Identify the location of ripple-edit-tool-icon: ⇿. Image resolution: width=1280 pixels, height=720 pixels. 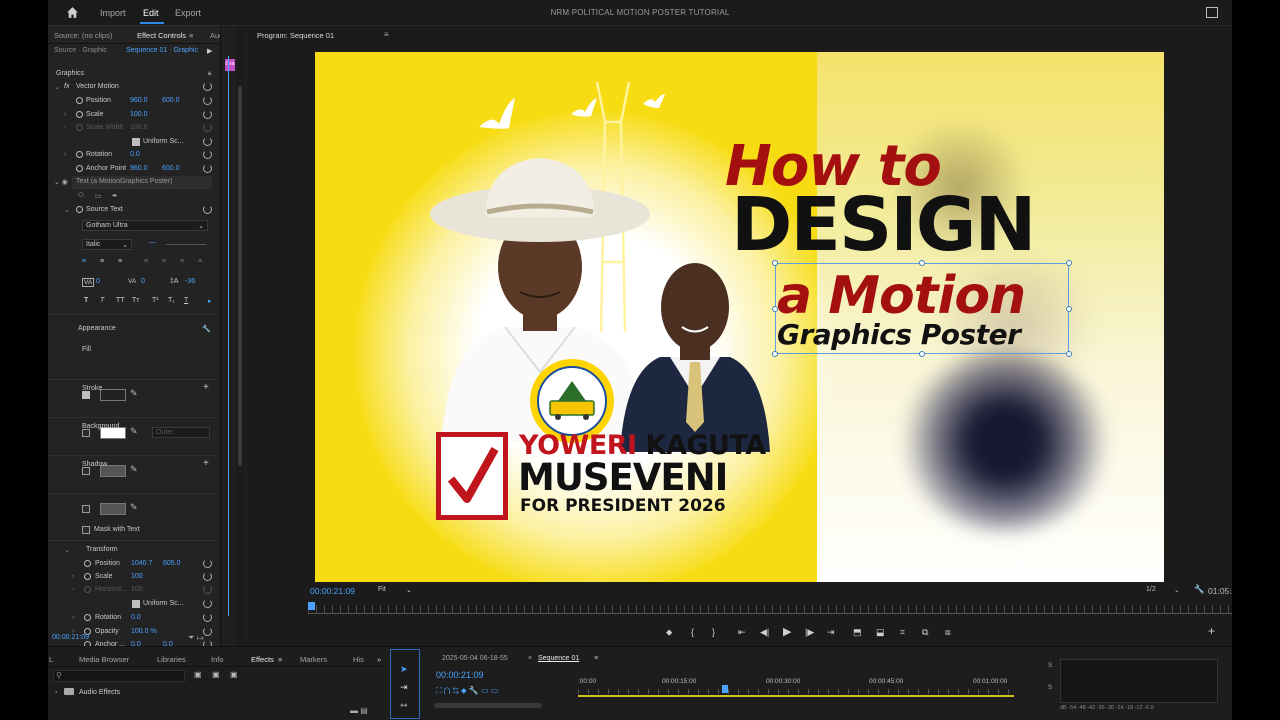
(404, 705).